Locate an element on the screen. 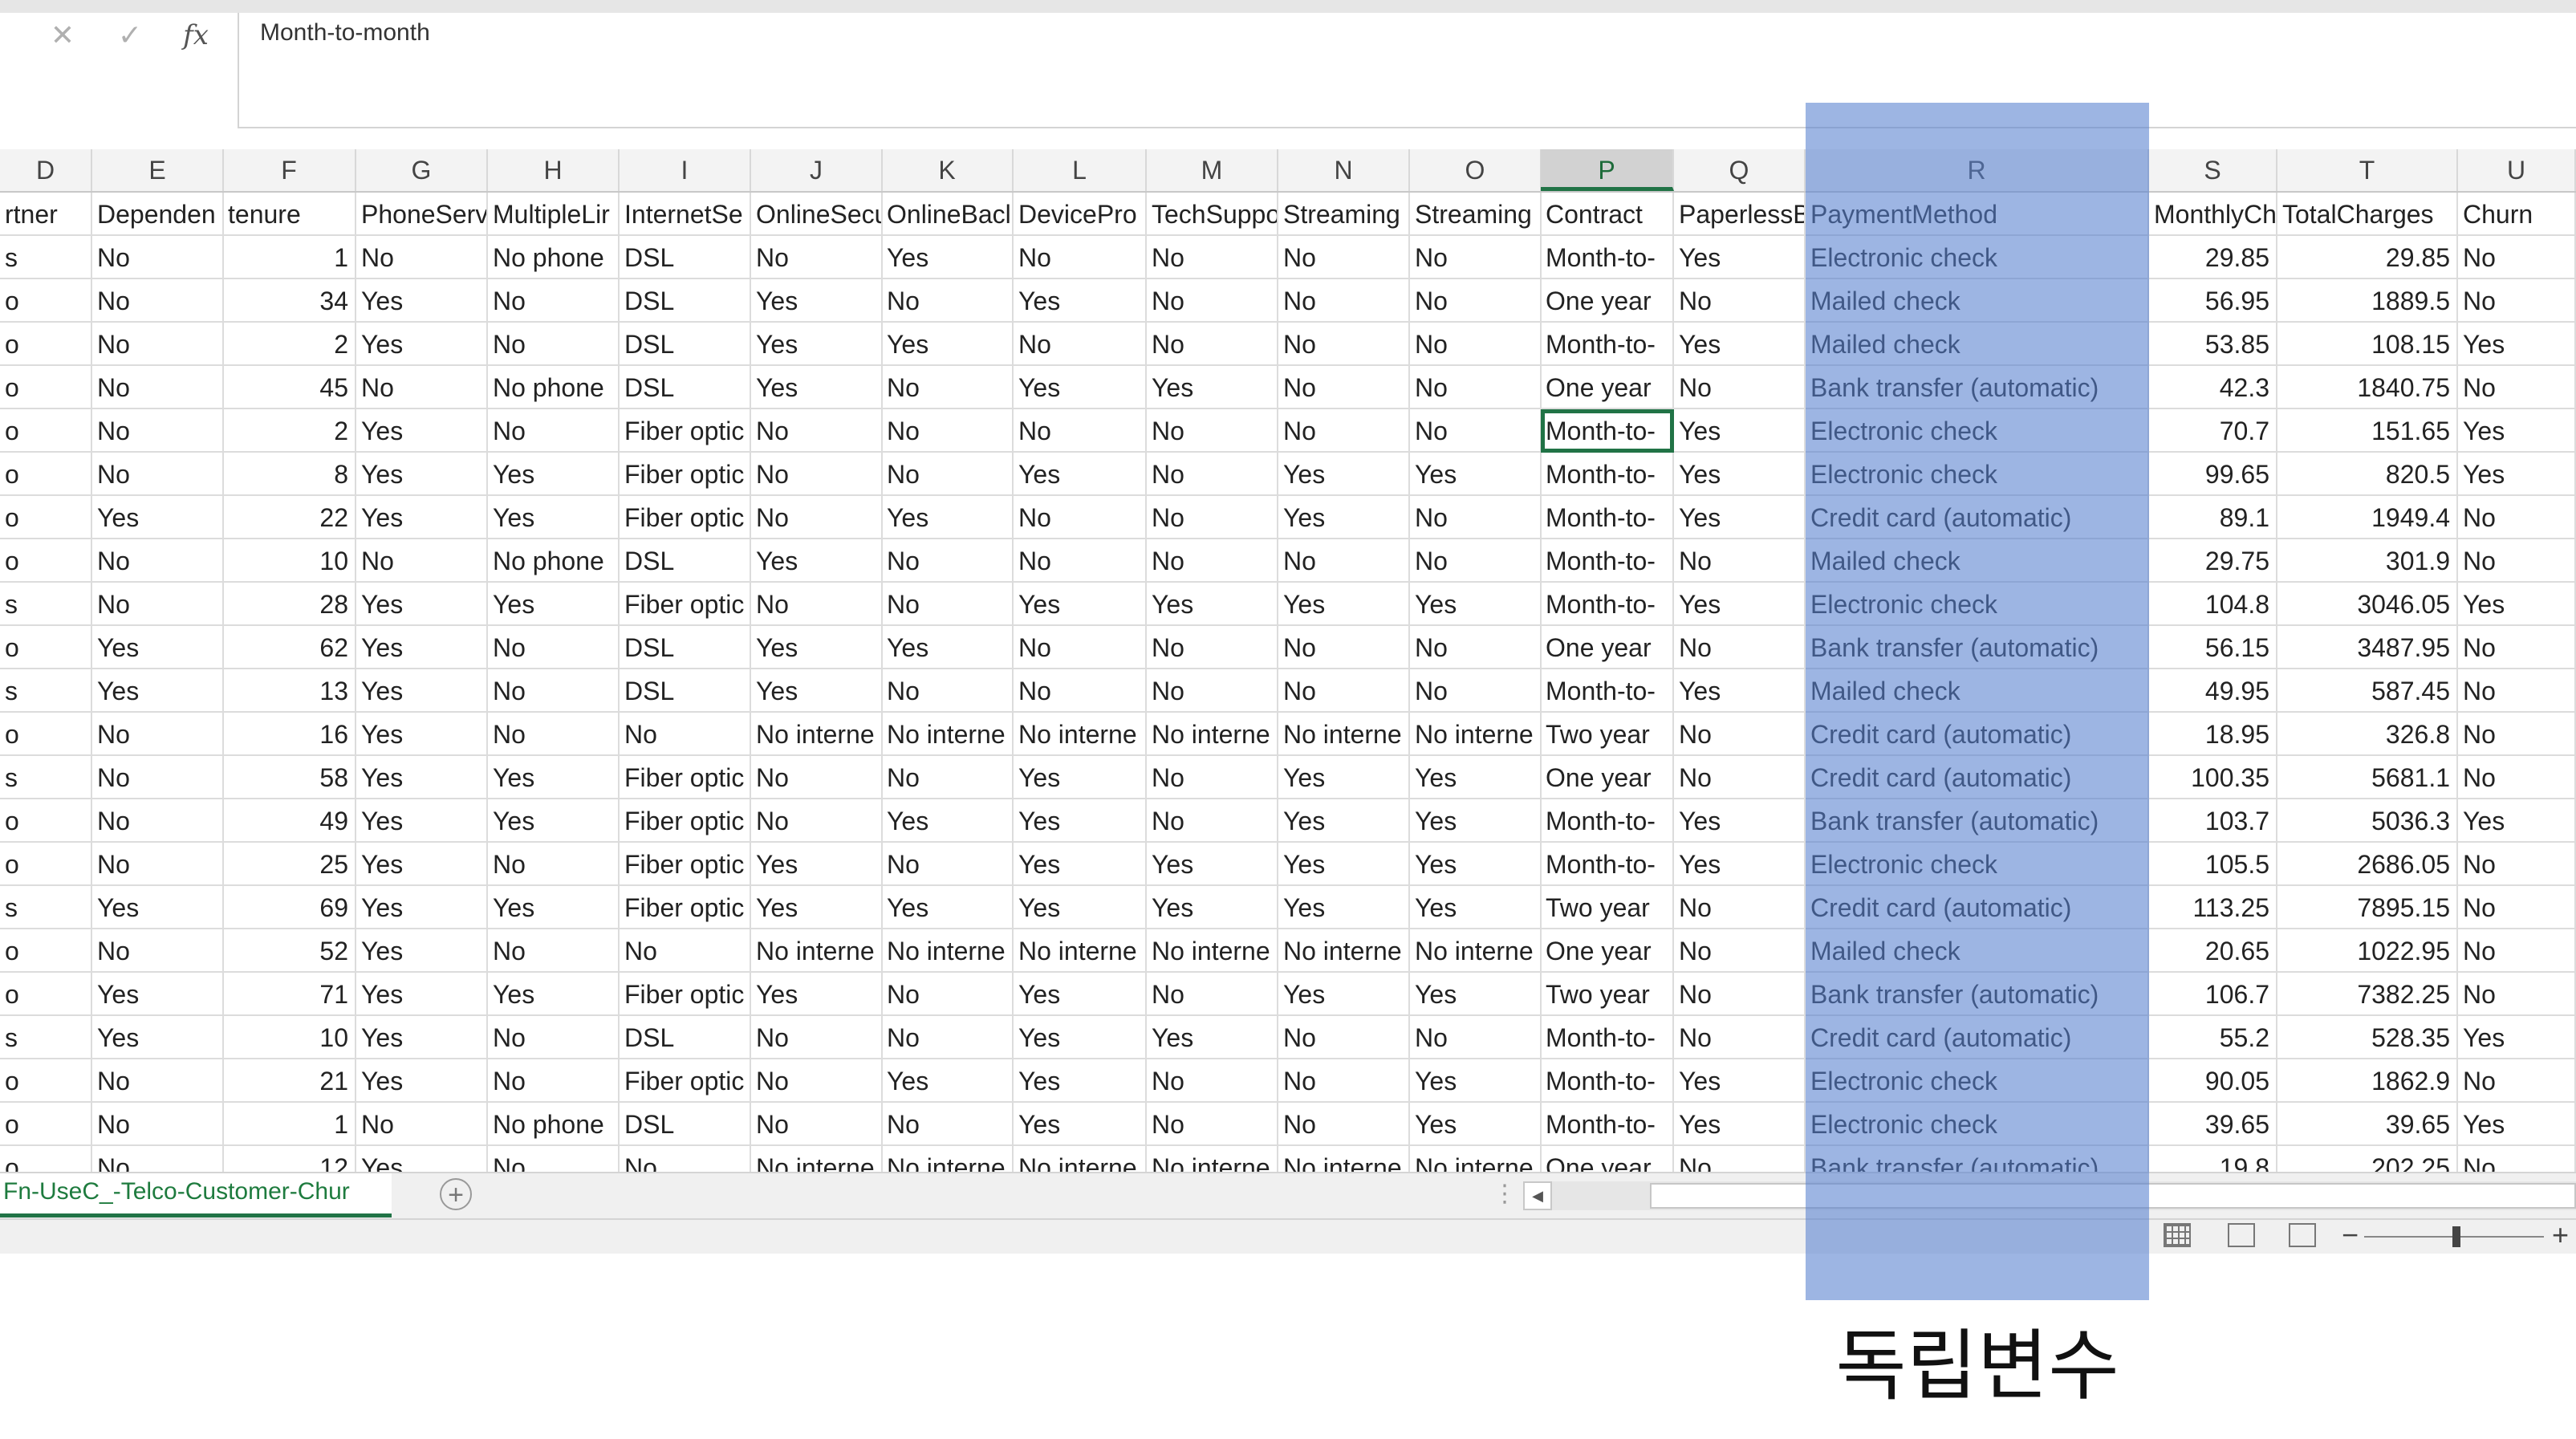  cell-s: 113.25 is located at coordinates (2213, 907).